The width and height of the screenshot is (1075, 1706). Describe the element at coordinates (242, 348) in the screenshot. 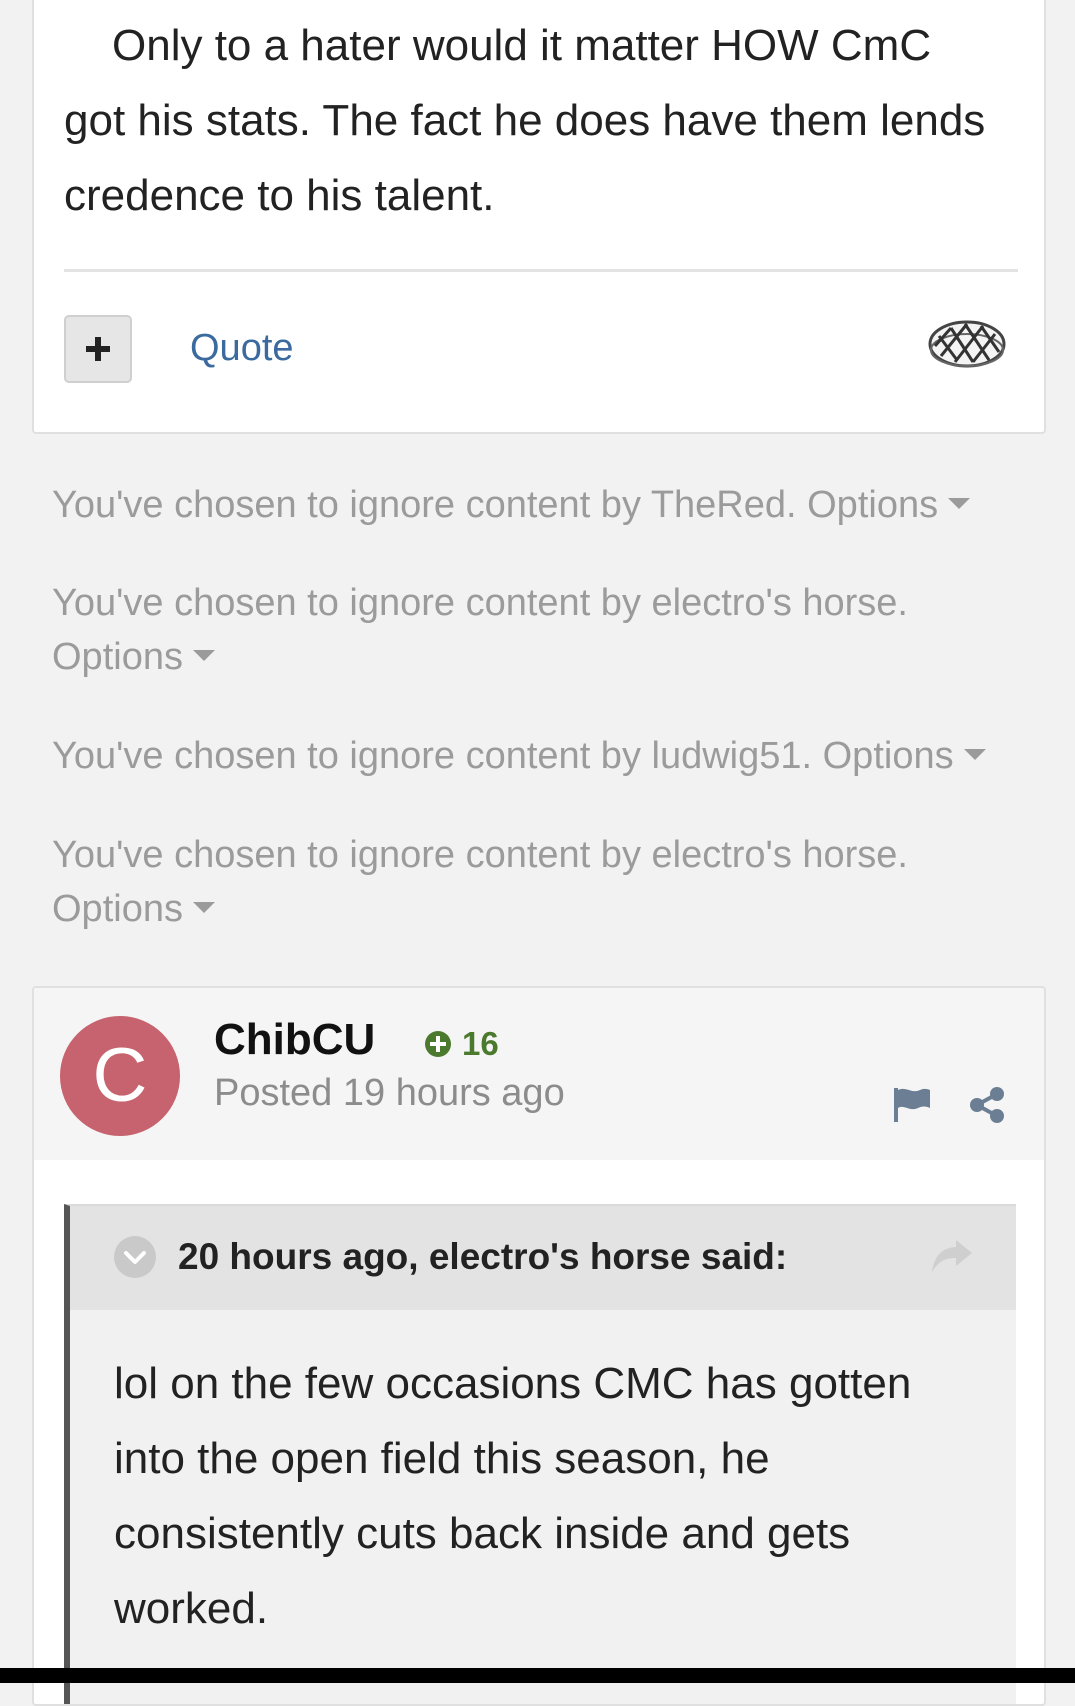

I see `quote-button: Quote` at that location.